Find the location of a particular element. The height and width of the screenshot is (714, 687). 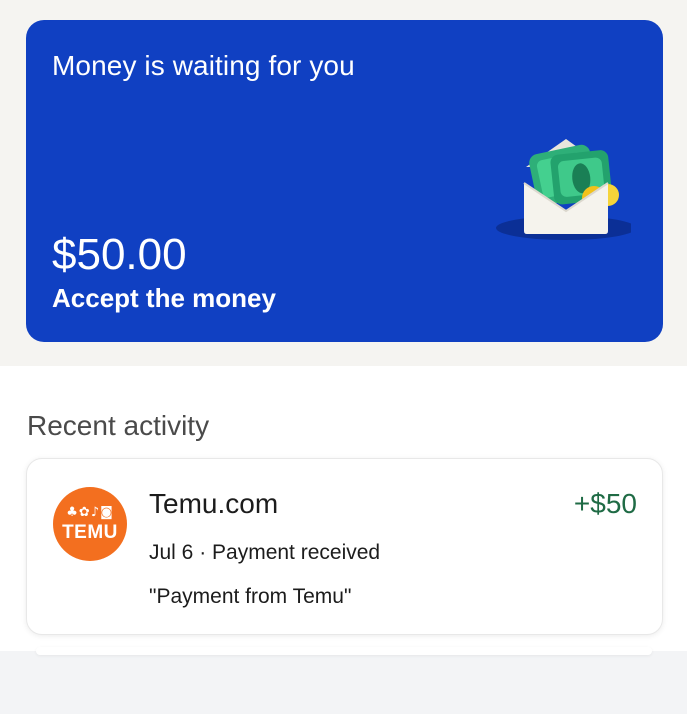

merchant-name: Temu.com is located at coordinates (214, 503).